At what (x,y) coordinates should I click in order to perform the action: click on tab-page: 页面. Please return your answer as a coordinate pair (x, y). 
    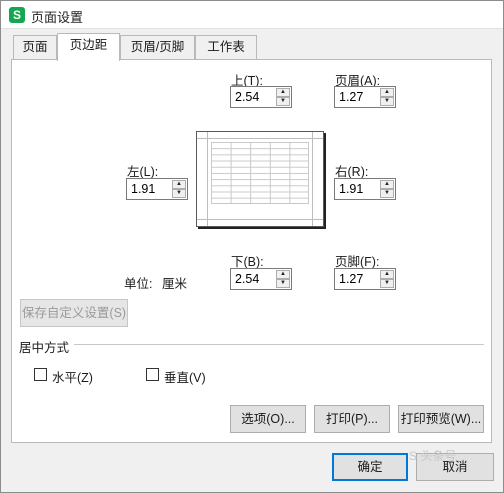
    Looking at the image, I should click on (35, 47).